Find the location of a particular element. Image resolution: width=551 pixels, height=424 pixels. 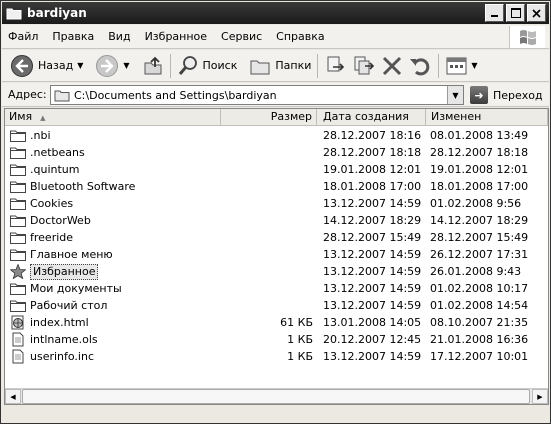

file-modified: 19.01.2008 12:01 is located at coordinates (479, 169).